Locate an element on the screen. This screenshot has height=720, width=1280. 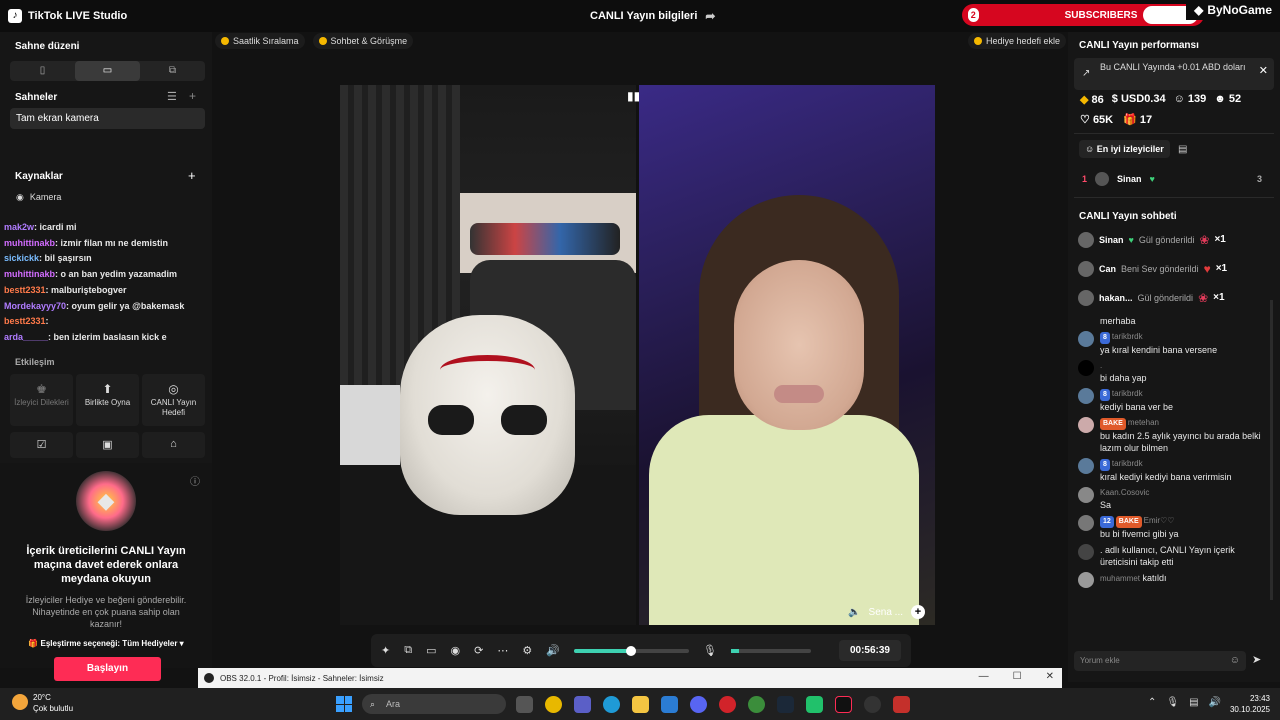
mic-icon: 🎙 is located at coordinates (710, 650).